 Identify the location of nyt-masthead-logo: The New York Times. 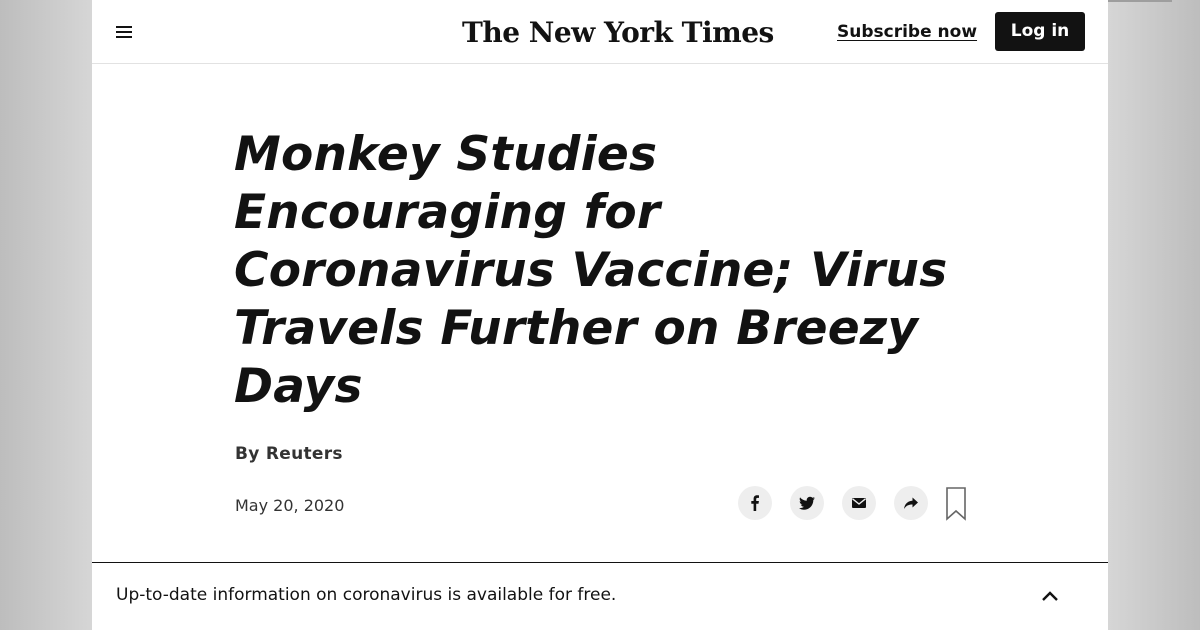
(618, 33).